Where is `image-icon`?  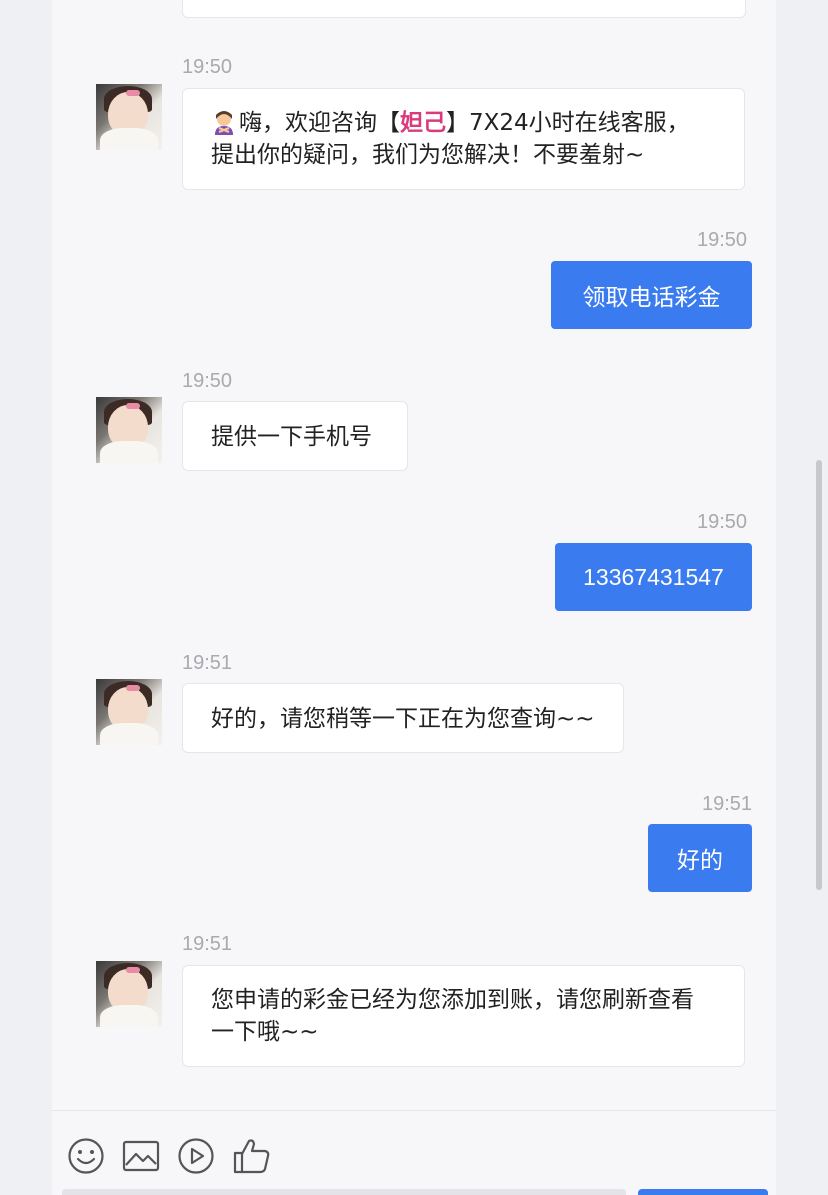
image-icon is located at coordinates (141, 1156).